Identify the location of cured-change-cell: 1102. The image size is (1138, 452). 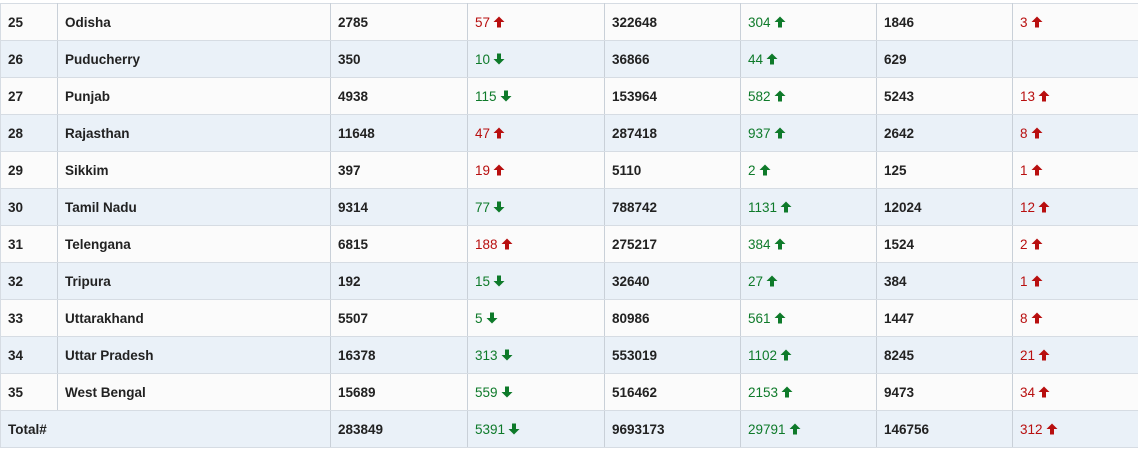
(809, 355).